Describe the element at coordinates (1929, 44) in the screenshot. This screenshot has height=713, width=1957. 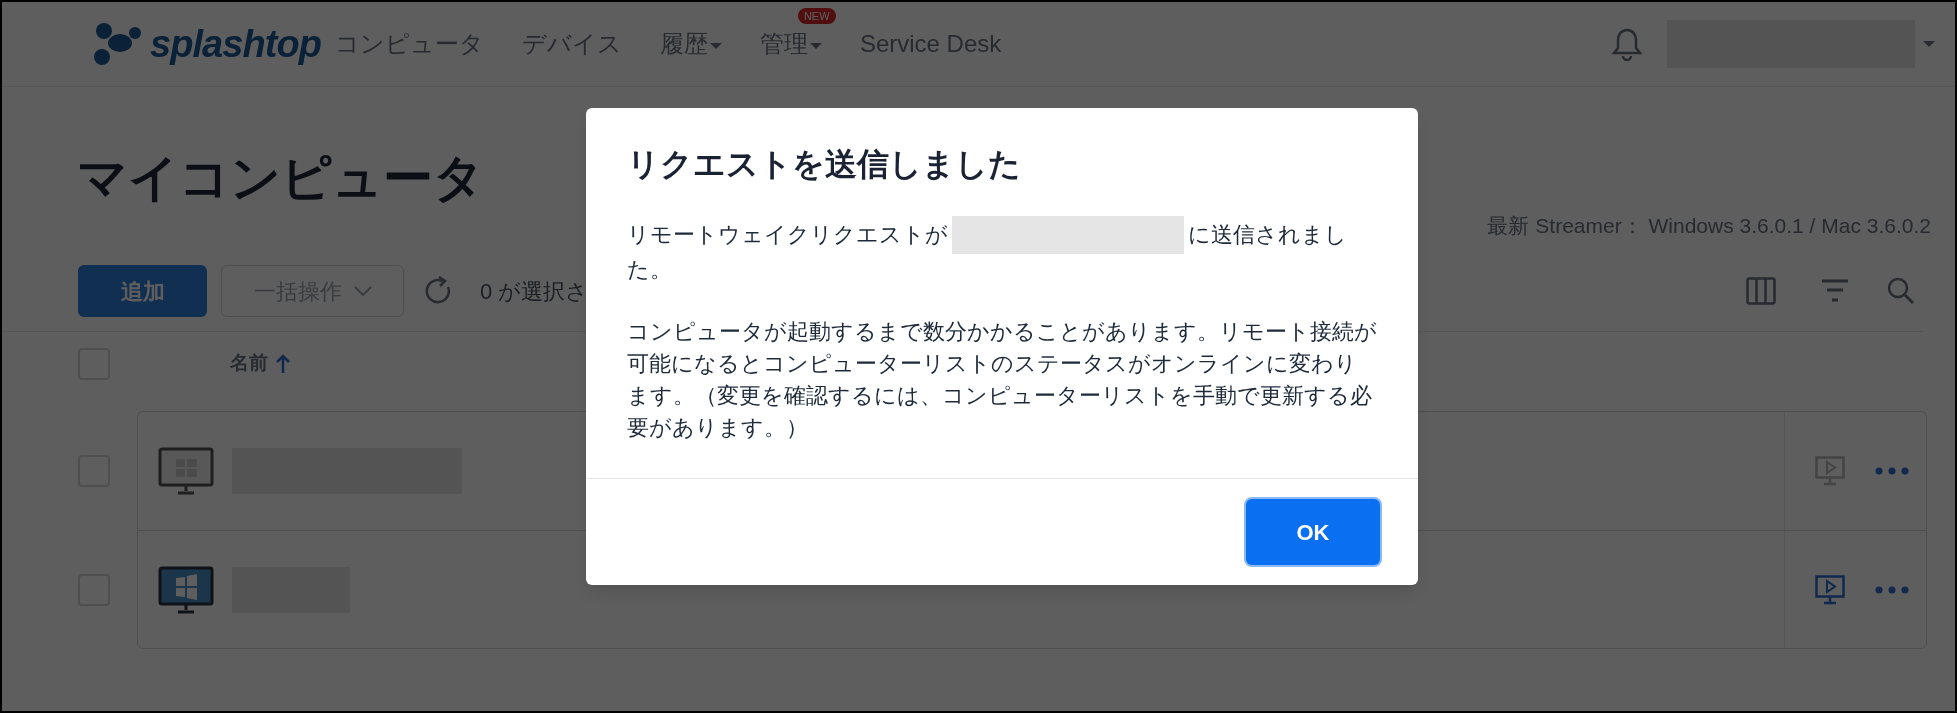
I see `caret-icon` at that location.